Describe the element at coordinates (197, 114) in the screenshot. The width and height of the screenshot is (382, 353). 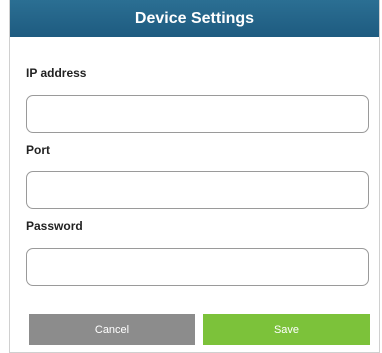
I see `ip-address-input` at that location.